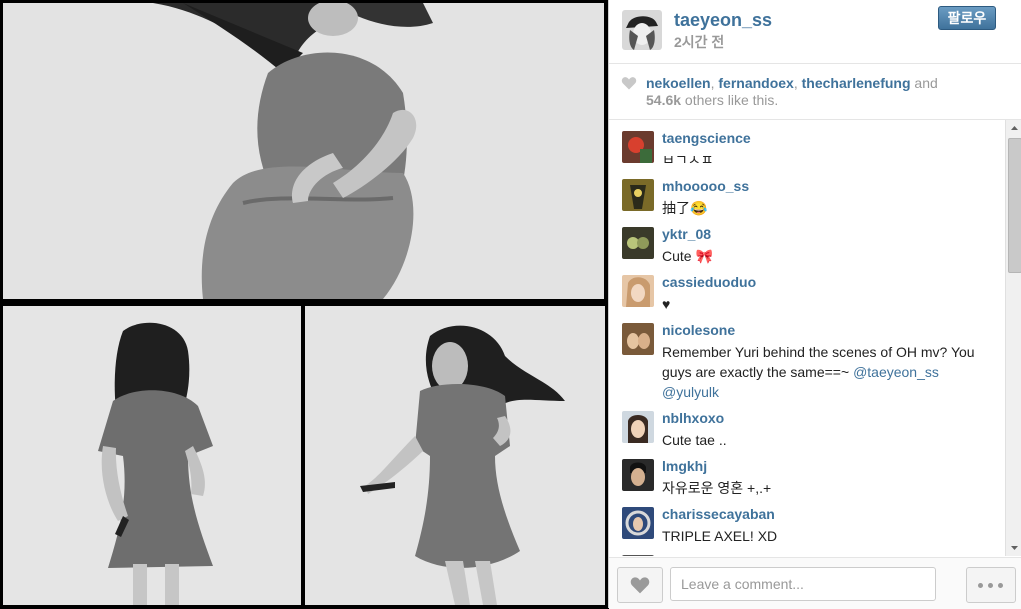 The image size is (1021, 609). Describe the element at coordinates (686, 234) in the screenshot. I see `commenter-username: yktr_08` at that location.